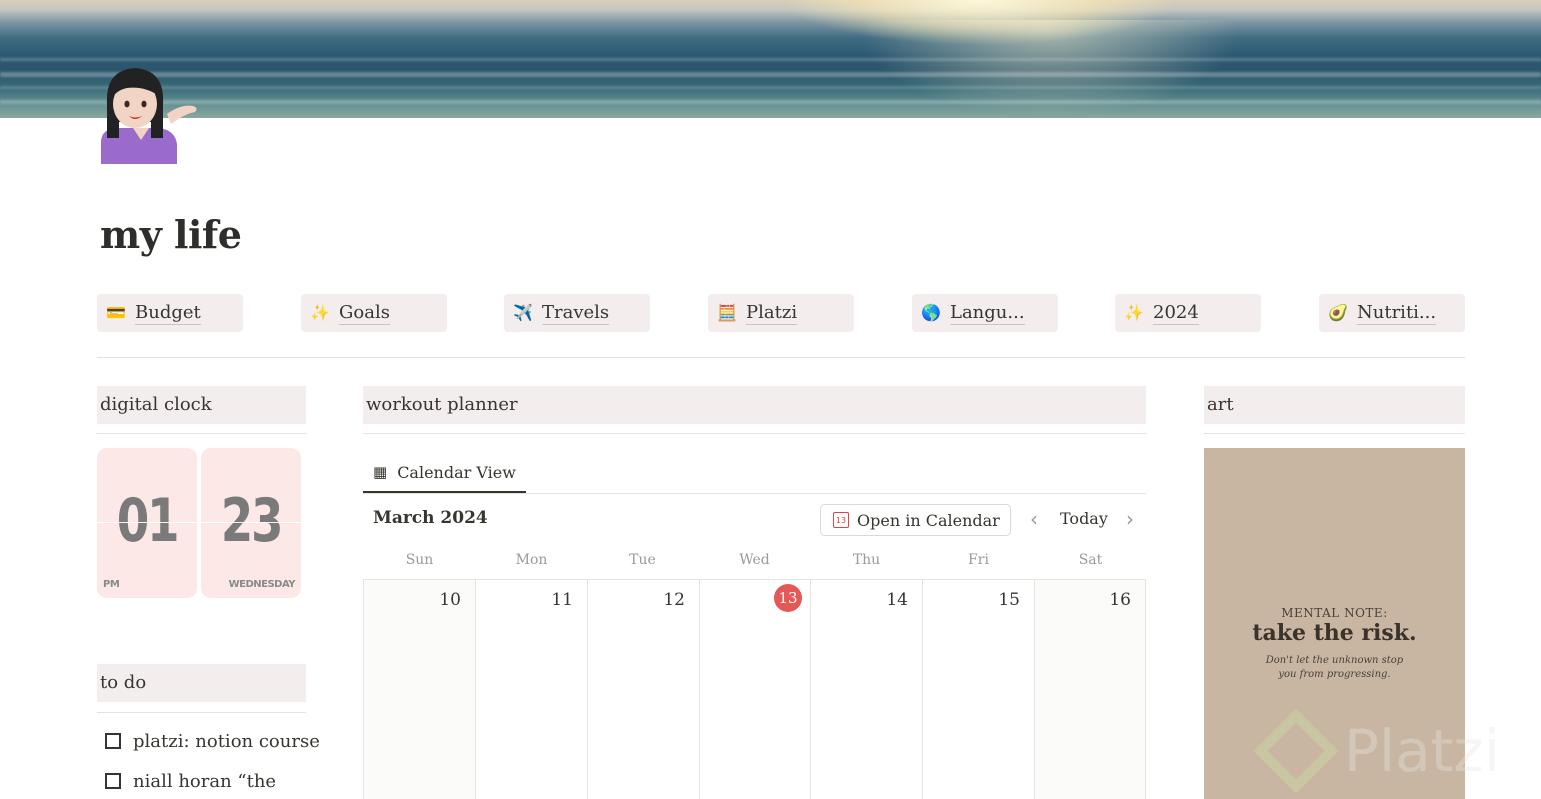 The height and width of the screenshot is (799, 1541). I want to click on calendar-day-cell: 10, so click(419, 689).